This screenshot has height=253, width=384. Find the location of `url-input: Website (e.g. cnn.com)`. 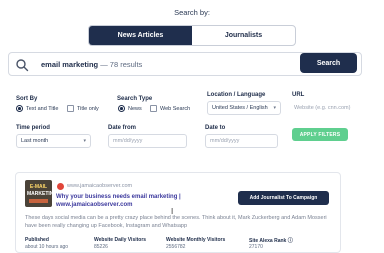

url-input: Website (e.g. cnn.com) is located at coordinates (322, 108).